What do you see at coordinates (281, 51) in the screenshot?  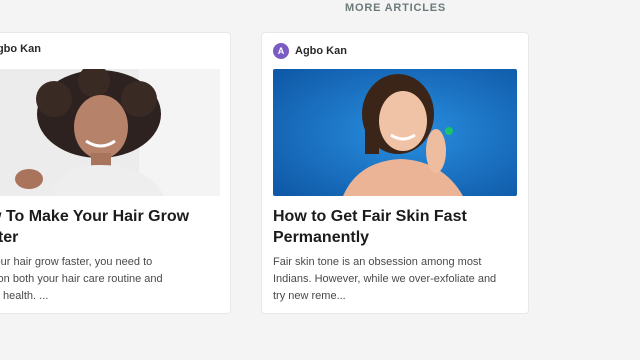 I see `avatar: A` at bounding box center [281, 51].